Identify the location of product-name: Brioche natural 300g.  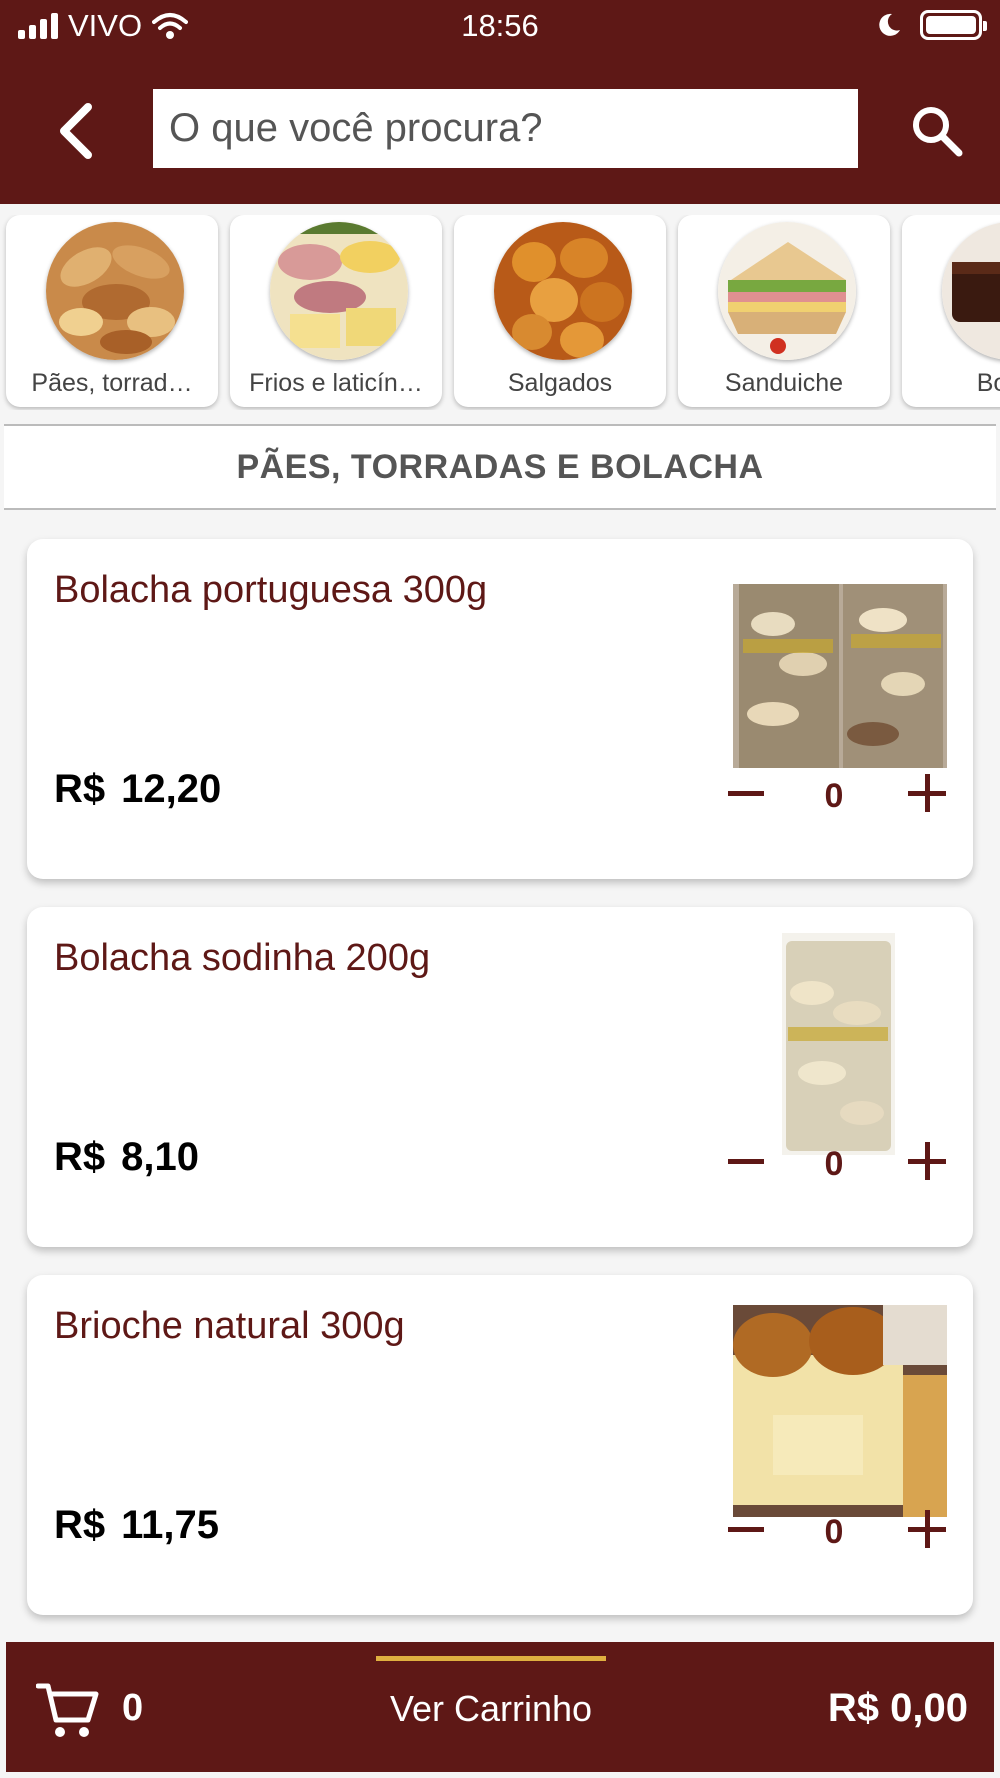
(229, 1326).